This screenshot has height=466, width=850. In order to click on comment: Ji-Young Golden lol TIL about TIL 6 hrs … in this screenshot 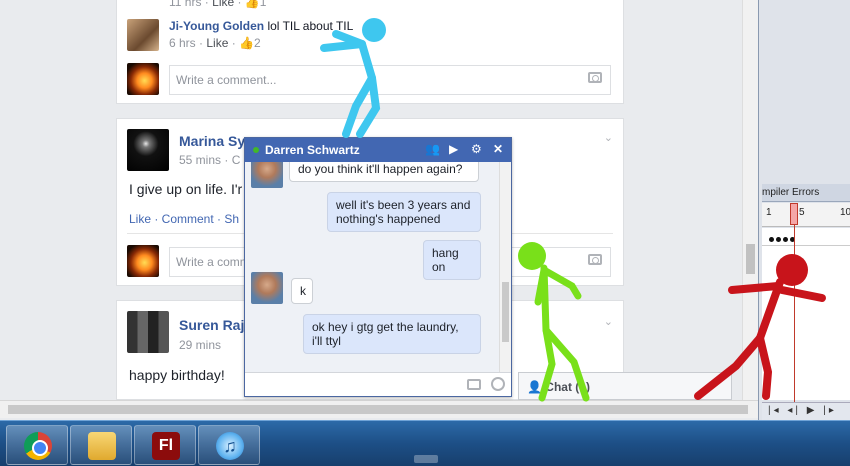, I will do `click(240, 35)`.